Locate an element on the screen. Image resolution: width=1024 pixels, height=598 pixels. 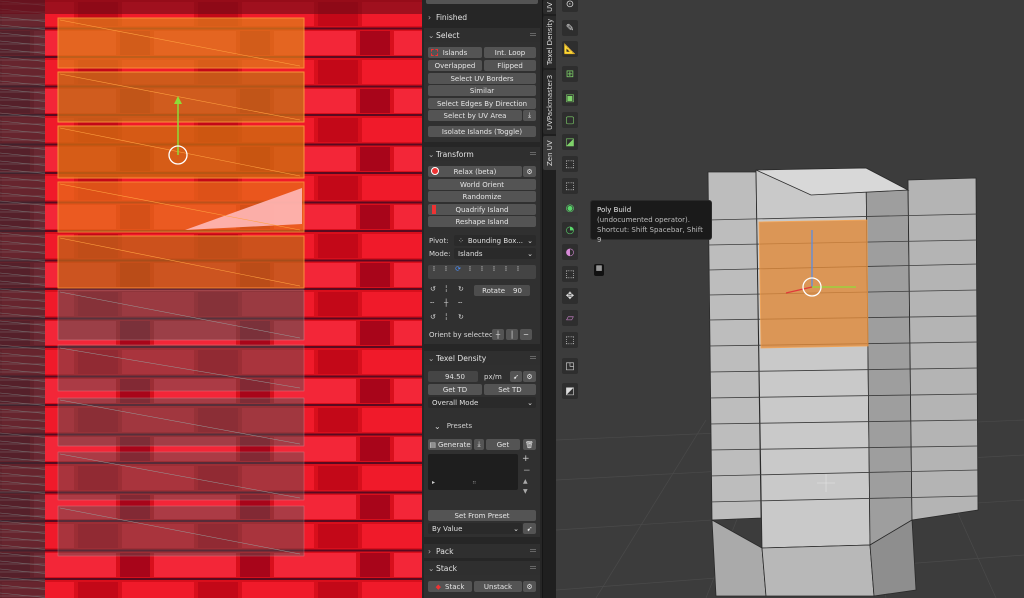
shrink-fatten-icon: ✥ is located at coordinates (570, 296).